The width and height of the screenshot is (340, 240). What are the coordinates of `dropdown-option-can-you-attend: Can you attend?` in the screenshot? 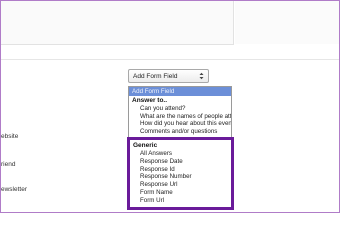 It's located at (180, 109).